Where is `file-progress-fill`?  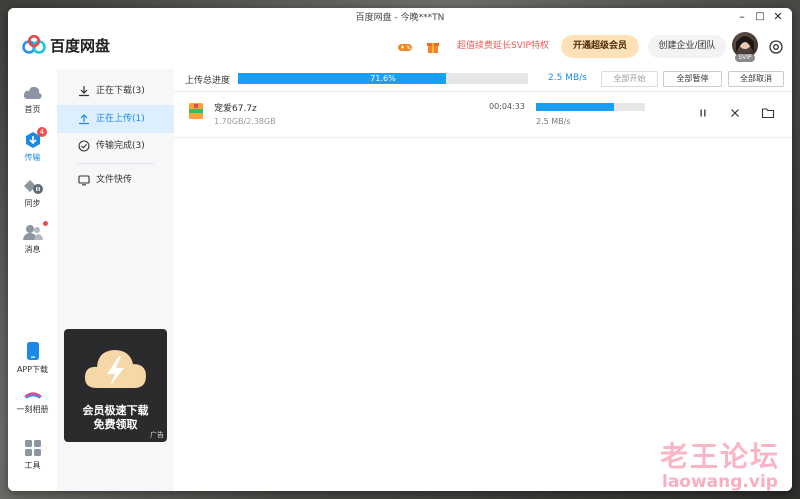
file-progress-fill is located at coordinates (575, 107).